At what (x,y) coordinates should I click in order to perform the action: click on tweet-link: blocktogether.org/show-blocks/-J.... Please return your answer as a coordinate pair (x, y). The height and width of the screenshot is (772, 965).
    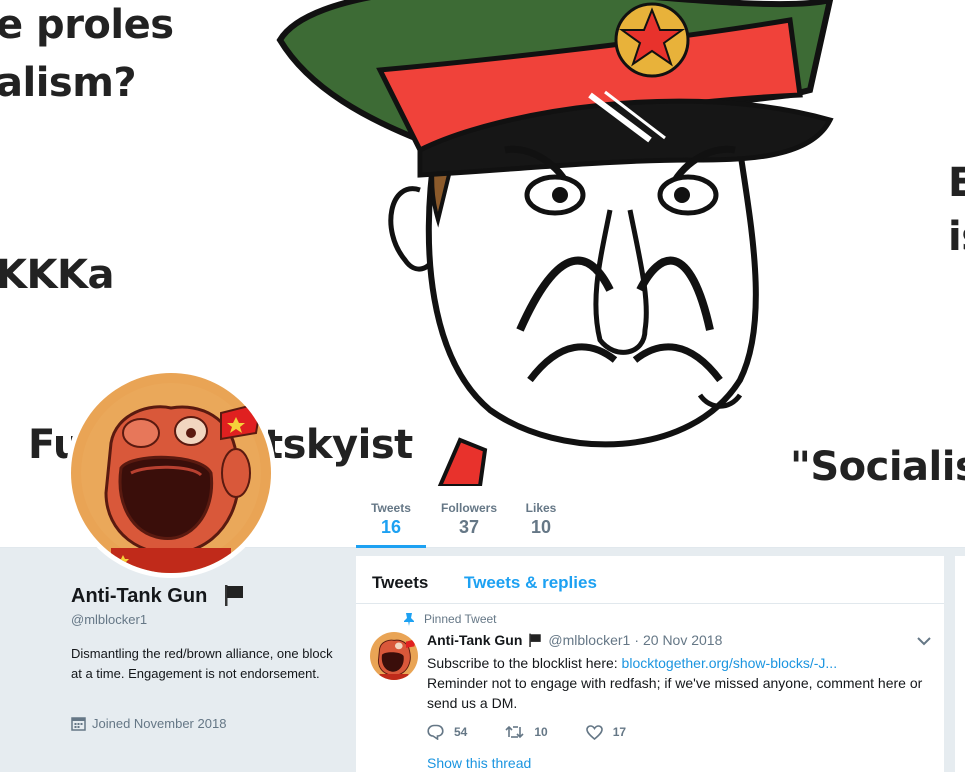
    Looking at the image, I should click on (730, 663).